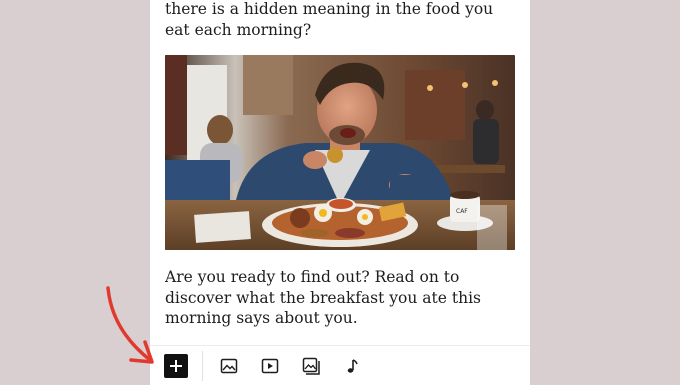 The width and height of the screenshot is (680, 385). I want to click on image-icon, so click(229, 366).